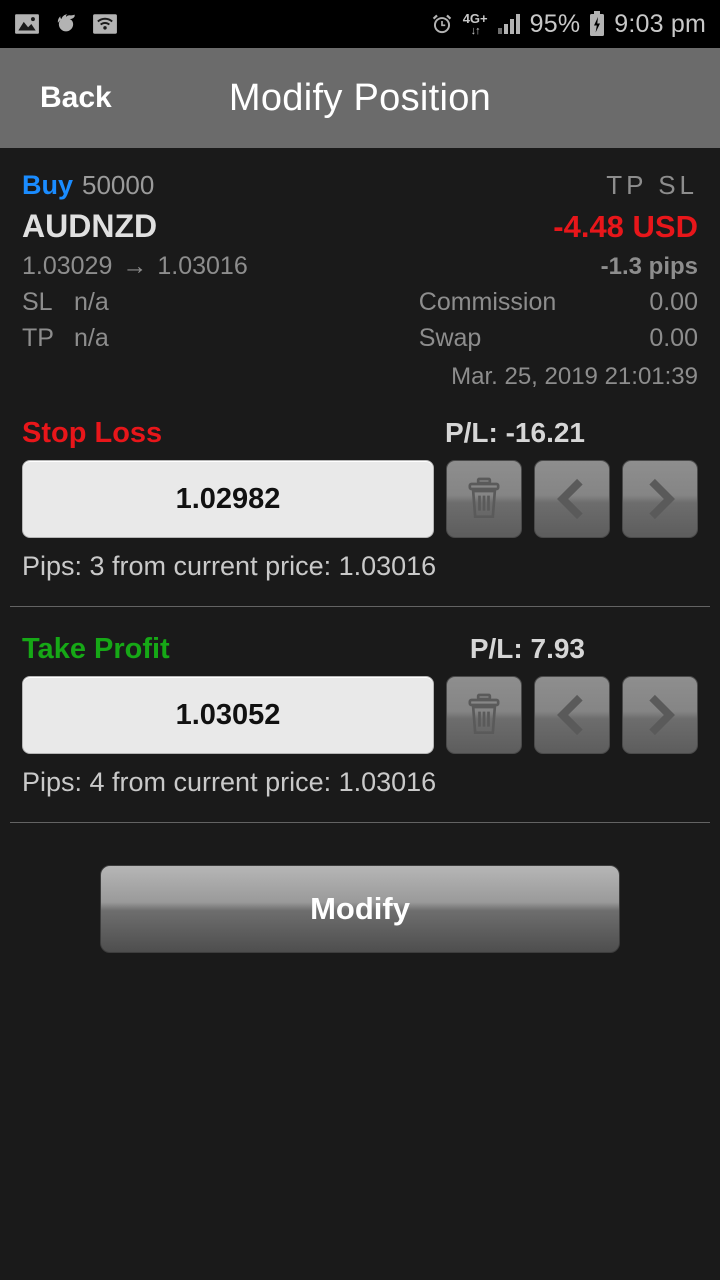  Describe the element at coordinates (527, 648) in the screenshot. I see `take-profit-pl: P/L: 7.93` at that location.